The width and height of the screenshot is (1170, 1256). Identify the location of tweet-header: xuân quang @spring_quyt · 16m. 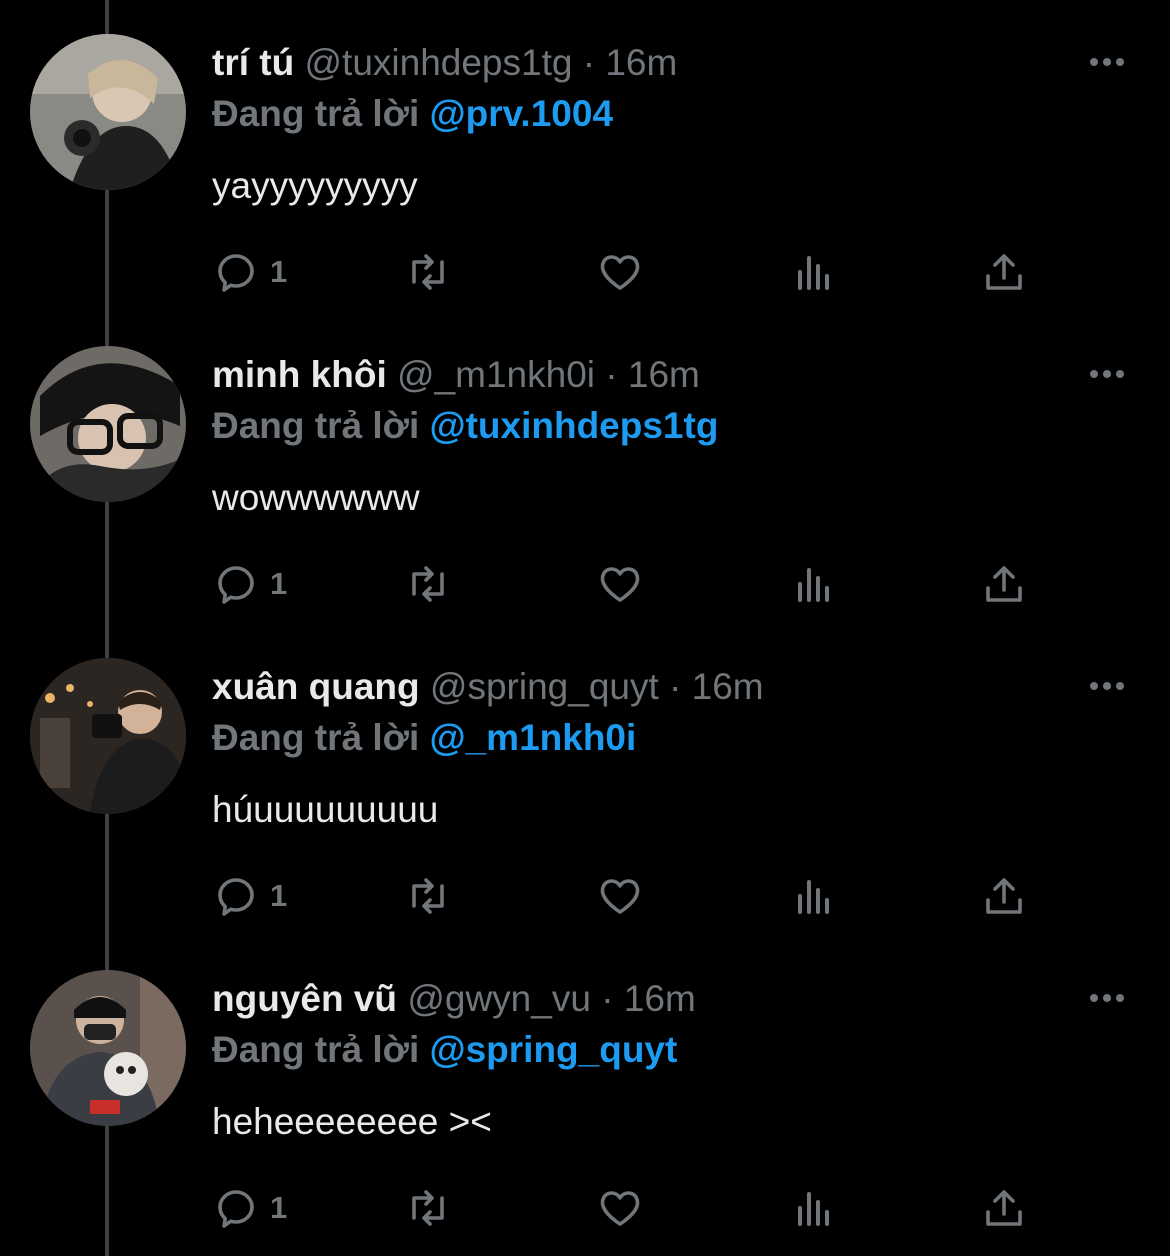
(488, 687).